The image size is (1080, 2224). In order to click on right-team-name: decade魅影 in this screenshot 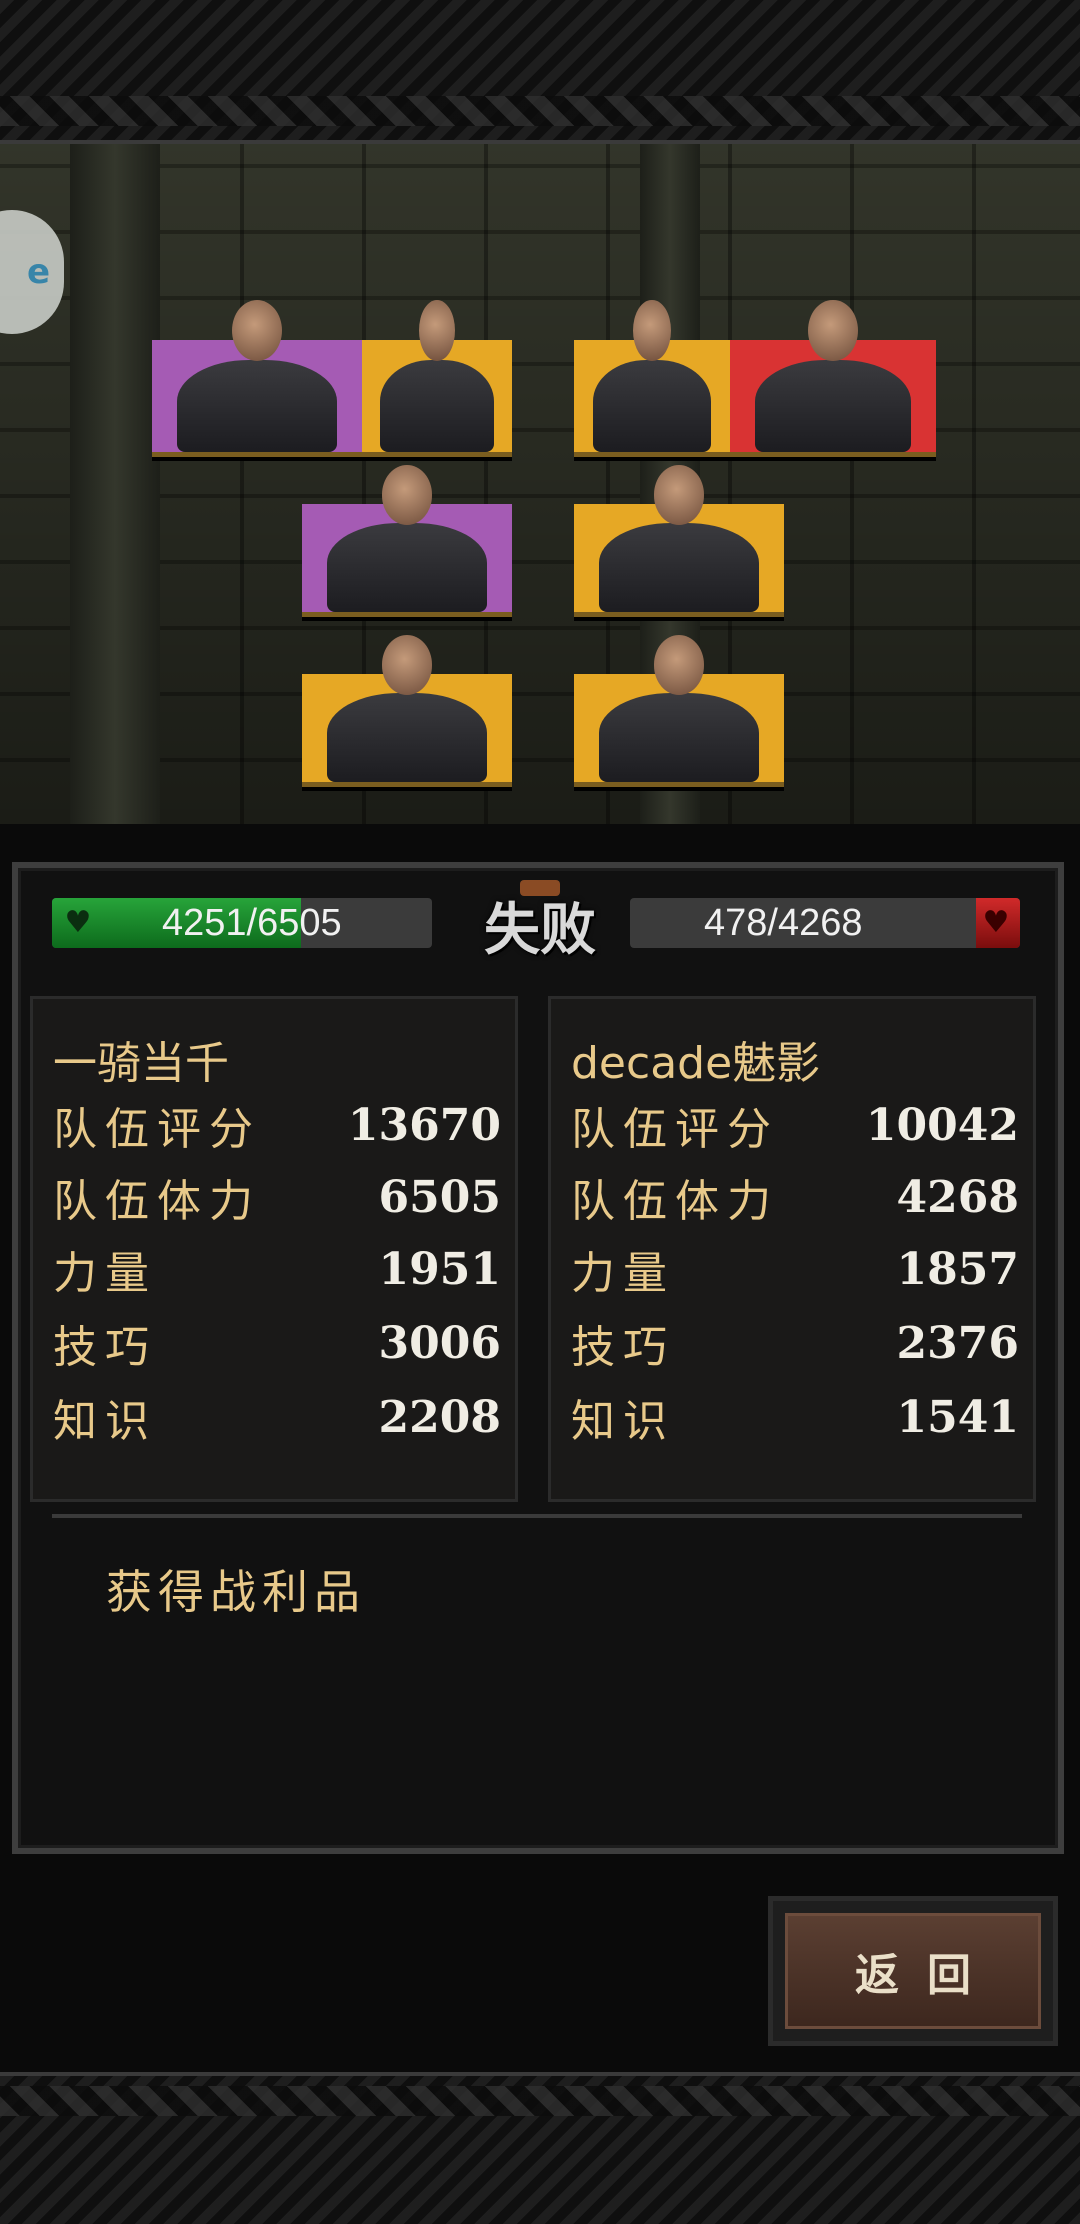, I will do `click(696, 1063)`.